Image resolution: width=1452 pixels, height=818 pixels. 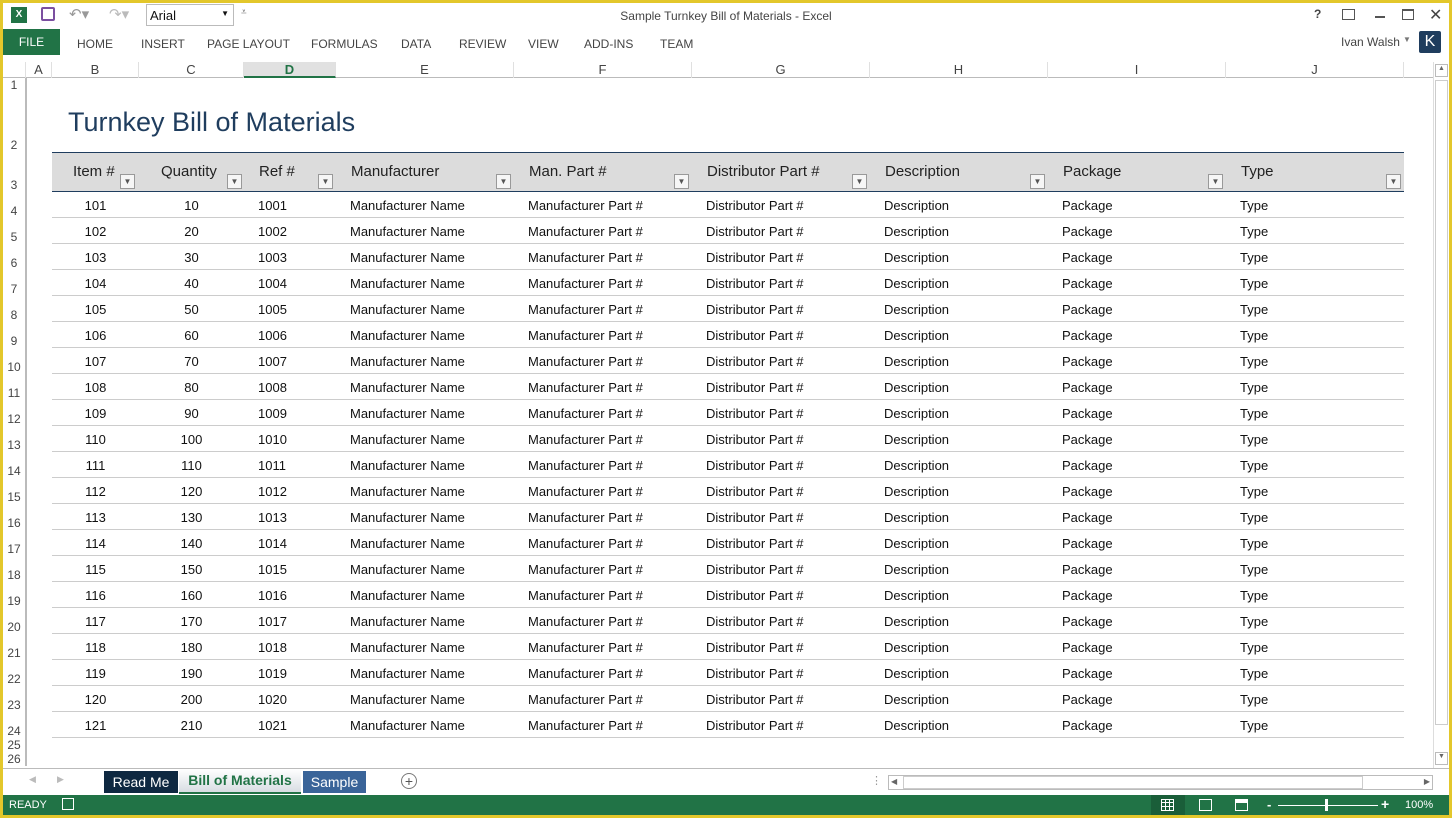 What do you see at coordinates (1385, 804) in the screenshot?
I see `zoom-in-icon: +` at bounding box center [1385, 804].